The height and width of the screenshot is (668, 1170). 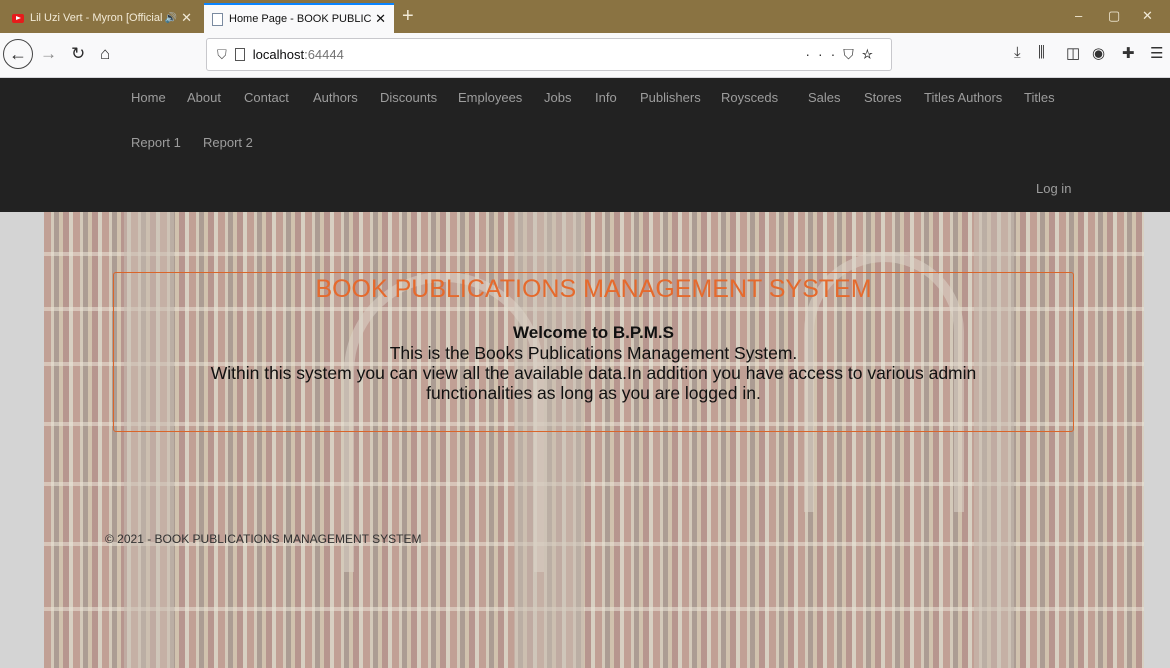 I want to click on nav-stores: Stores, so click(x=883, y=97).